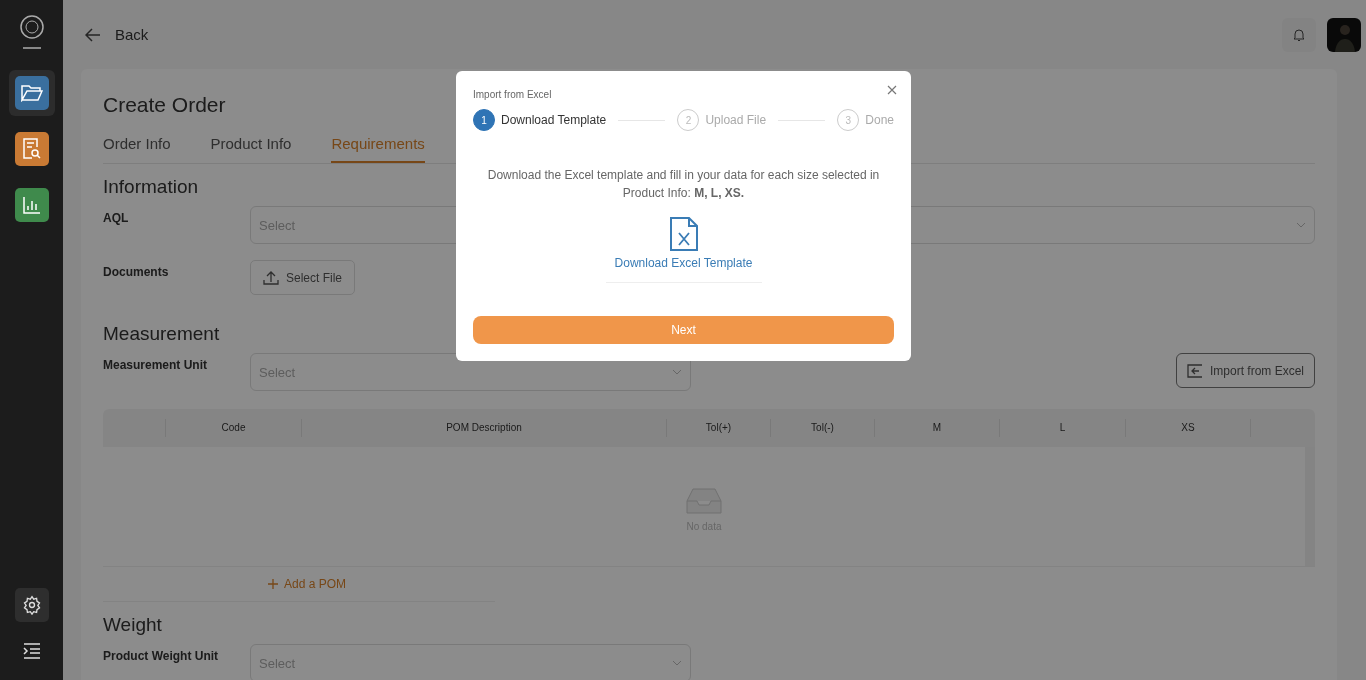 The image size is (1366, 680). I want to click on column-header: XS, so click(1188, 427).